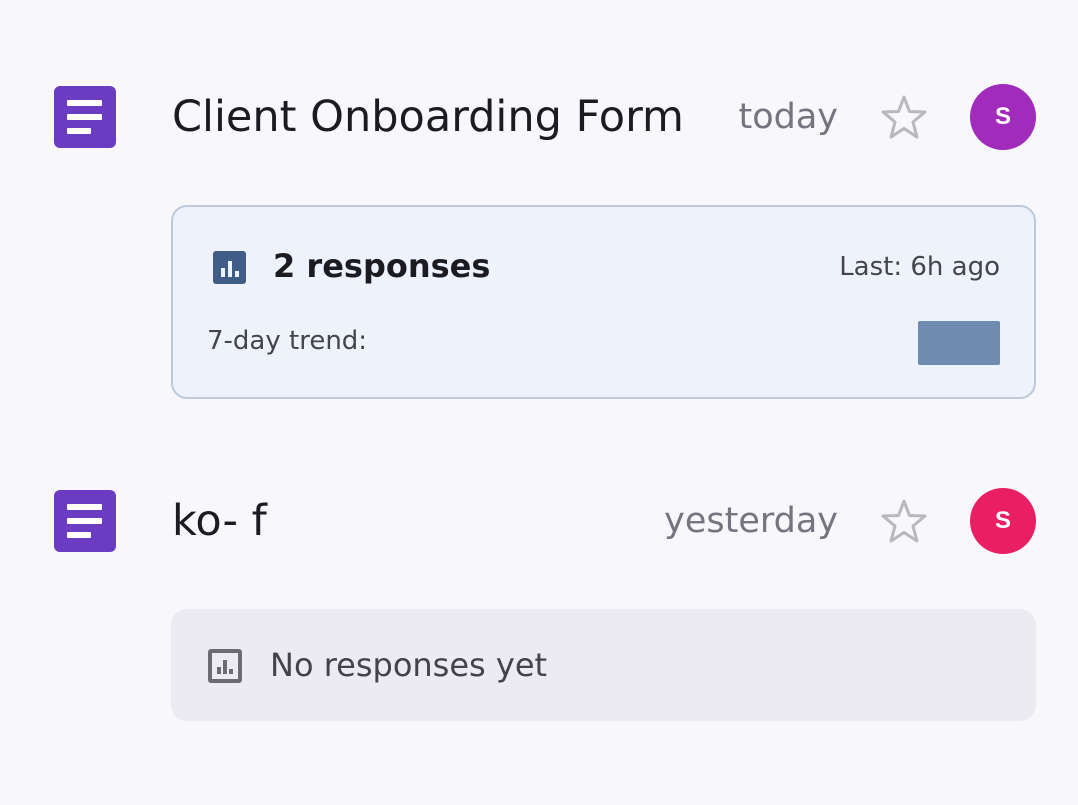  I want to click on response-count: 2 responses, so click(382, 266).